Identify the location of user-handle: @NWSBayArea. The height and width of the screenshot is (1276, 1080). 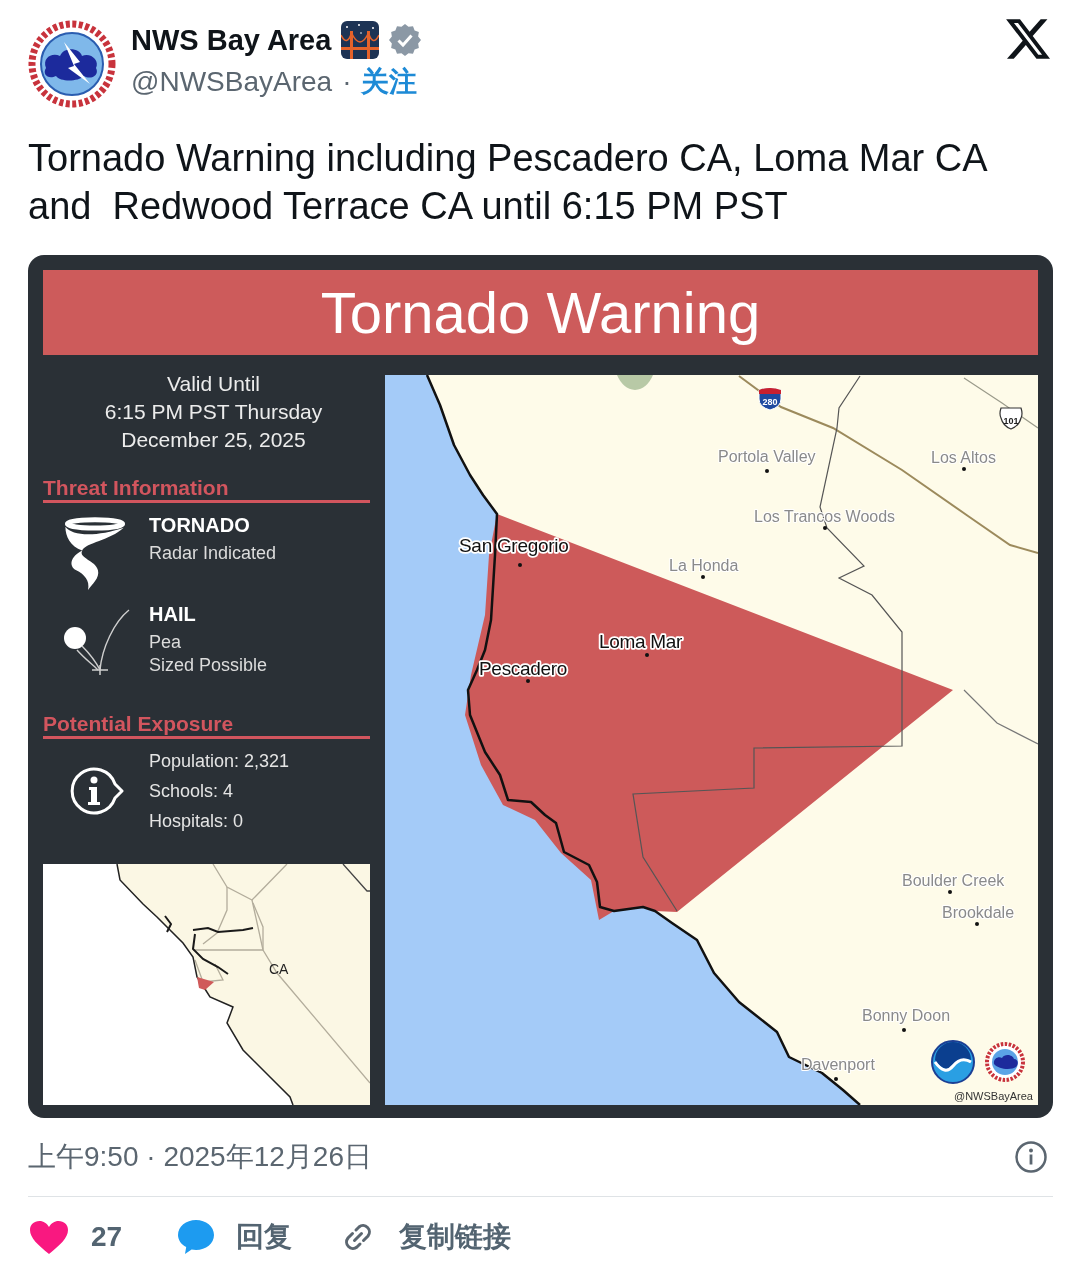
(232, 82).